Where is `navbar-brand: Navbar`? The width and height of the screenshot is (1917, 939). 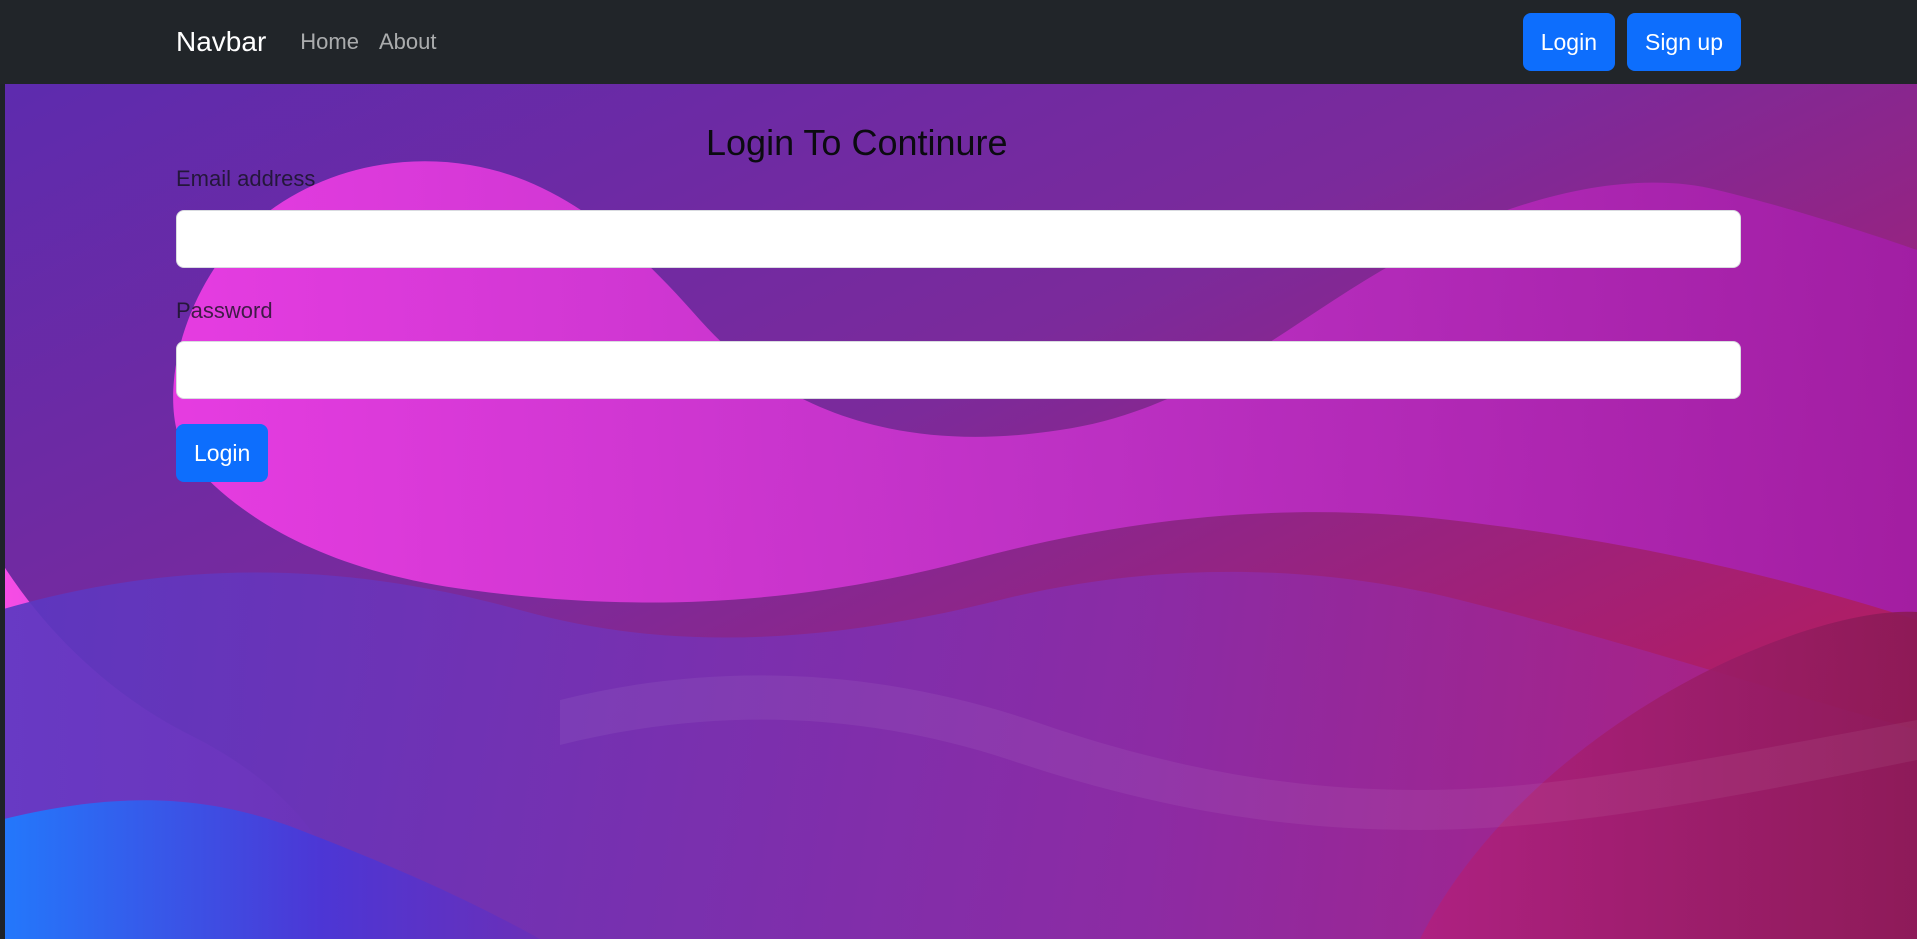 navbar-brand: Navbar is located at coordinates (221, 42).